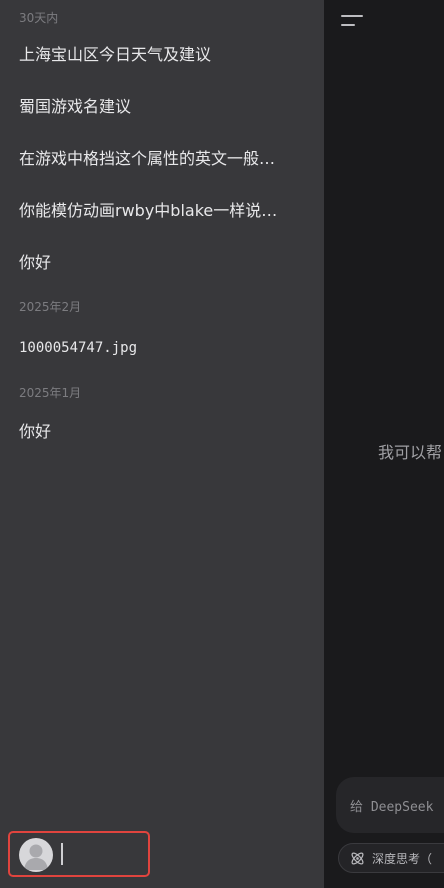 The image size is (444, 888). I want to click on atom-icon, so click(357, 858).